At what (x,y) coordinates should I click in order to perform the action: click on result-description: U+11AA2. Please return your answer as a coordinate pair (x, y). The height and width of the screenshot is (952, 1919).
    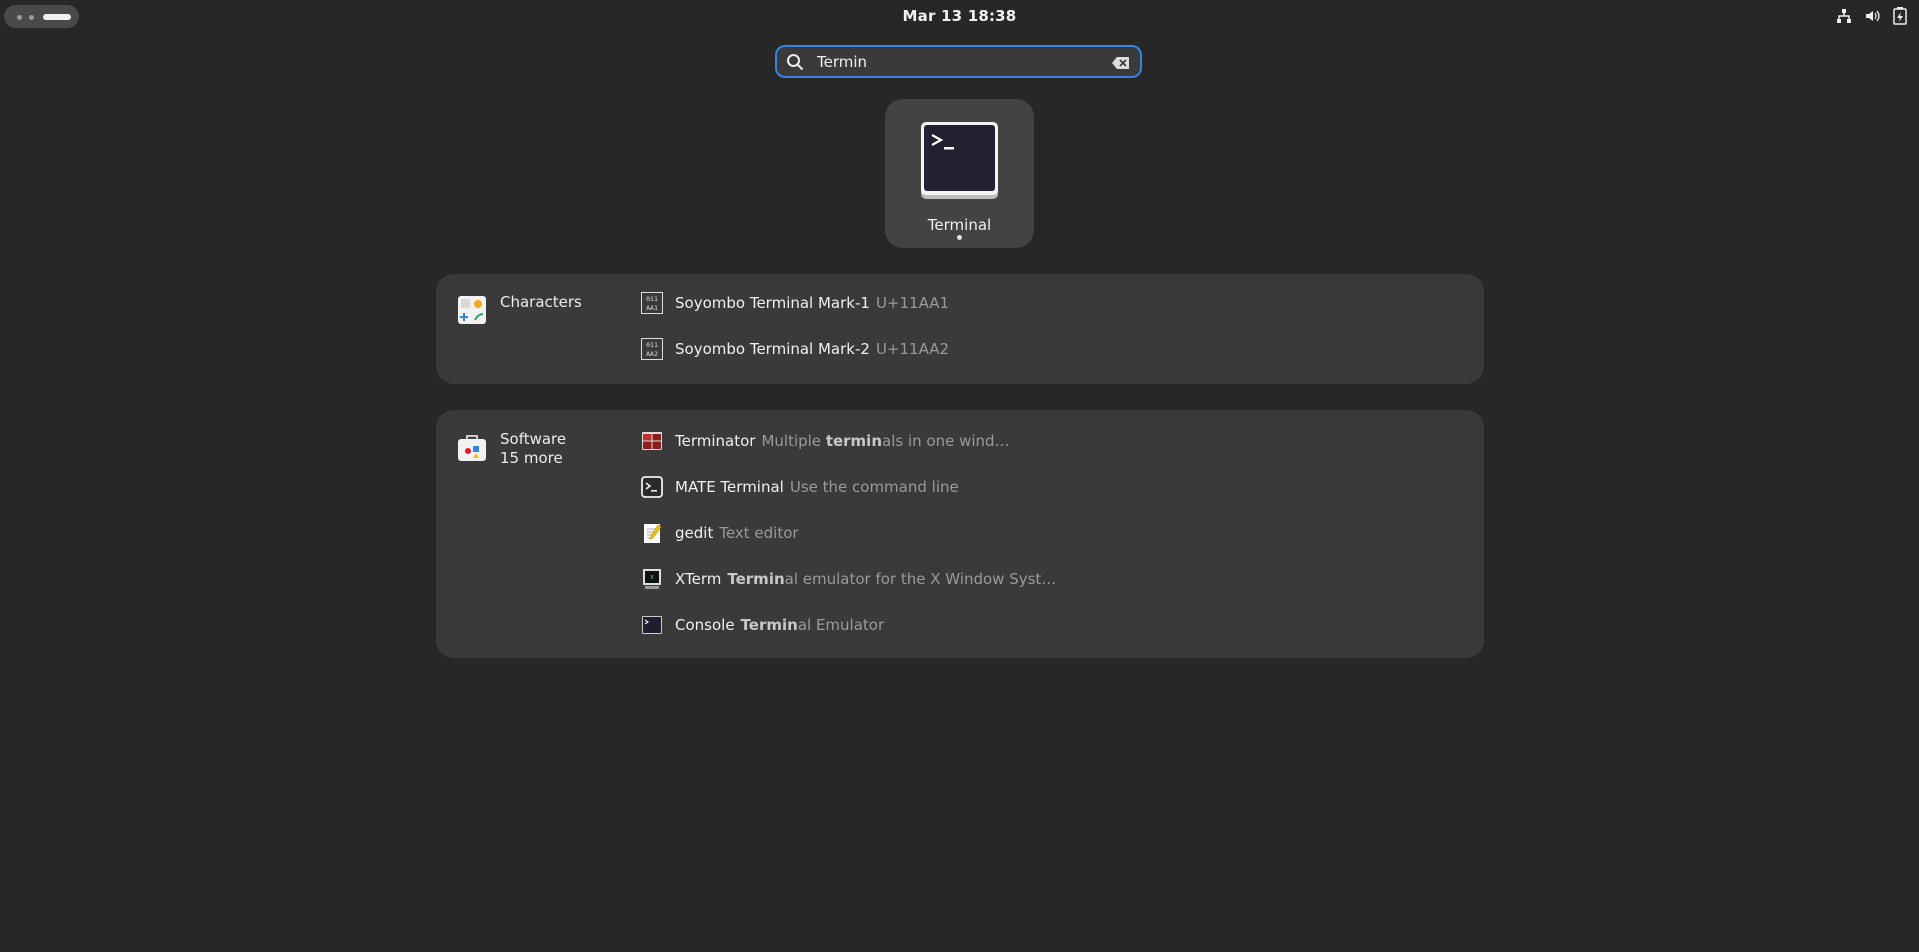
    Looking at the image, I should click on (912, 349).